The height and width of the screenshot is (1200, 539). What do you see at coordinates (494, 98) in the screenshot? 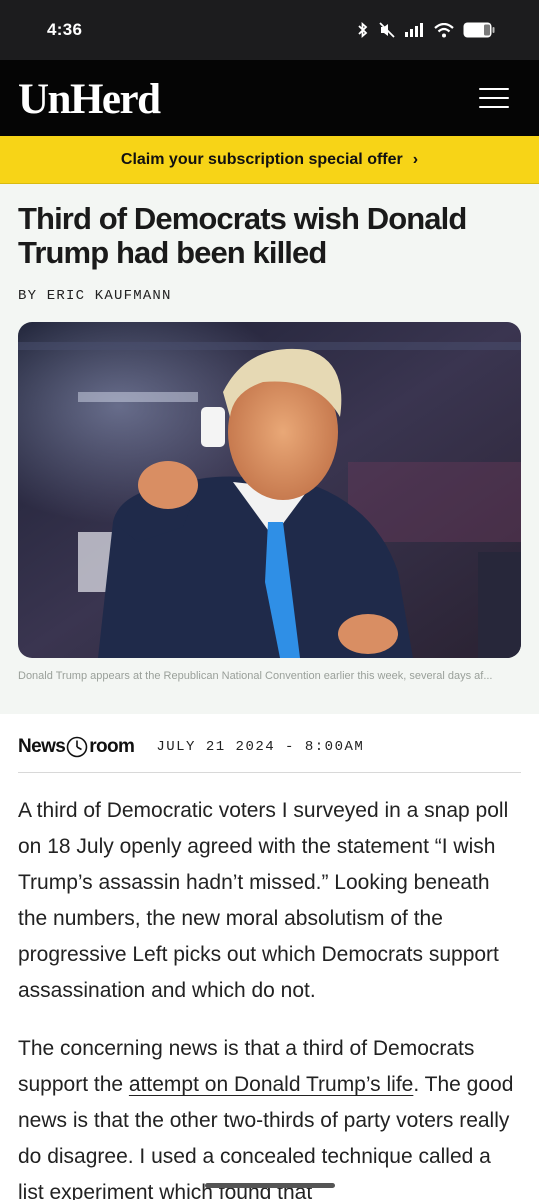
I see `hamburger-menu-icon` at bounding box center [494, 98].